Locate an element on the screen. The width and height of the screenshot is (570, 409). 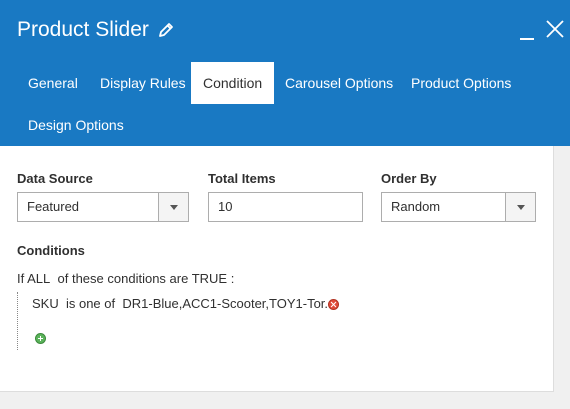
total-items-value: 10 is located at coordinates (225, 206).